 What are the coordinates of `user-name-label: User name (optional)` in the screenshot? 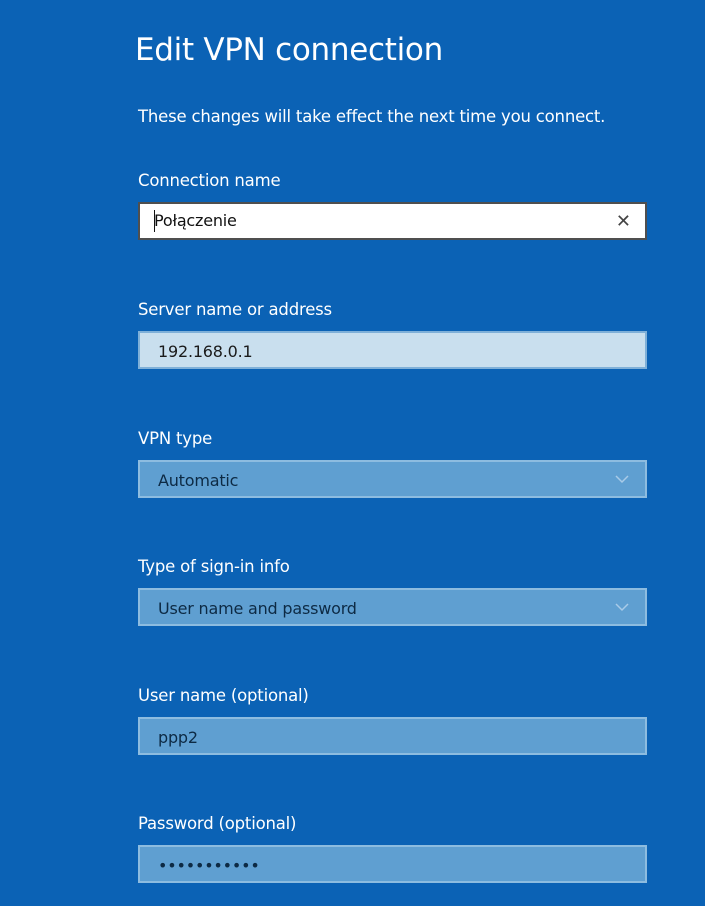 It's located at (223, 695).